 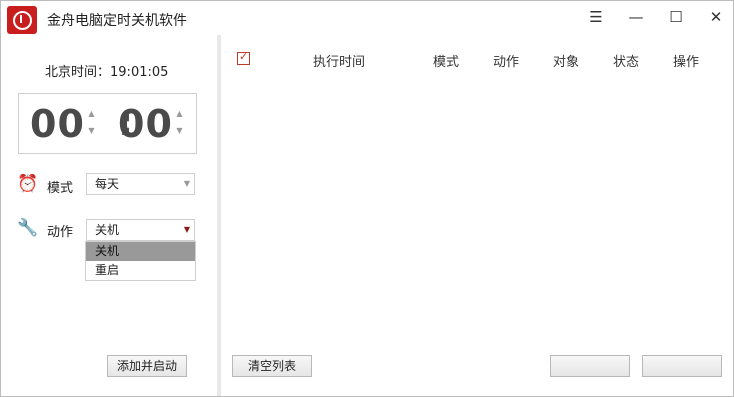 I want to click on clear-list-button: 清空列表, so click(x=272, y=366).